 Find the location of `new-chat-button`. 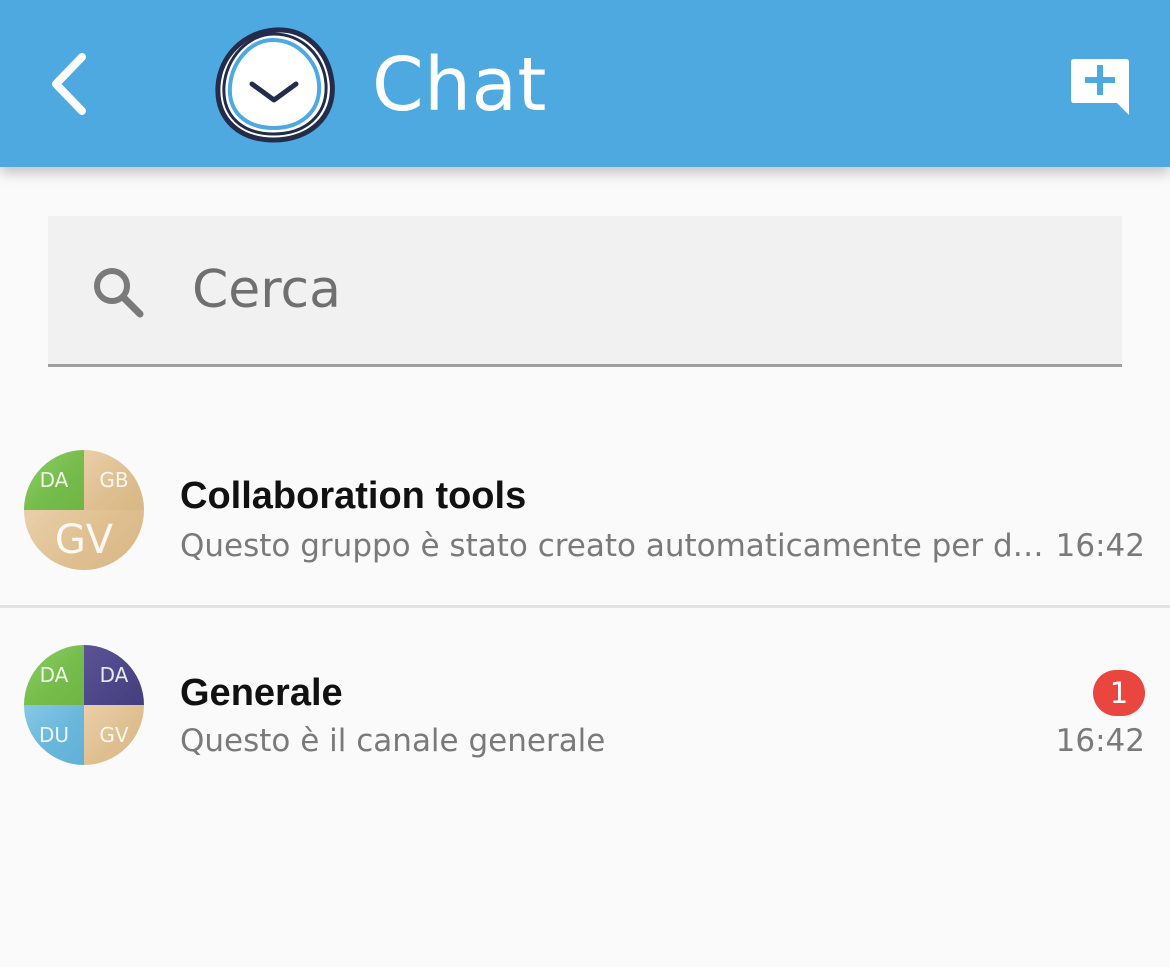

new-chat-button is located at coordinates (1100, 86).